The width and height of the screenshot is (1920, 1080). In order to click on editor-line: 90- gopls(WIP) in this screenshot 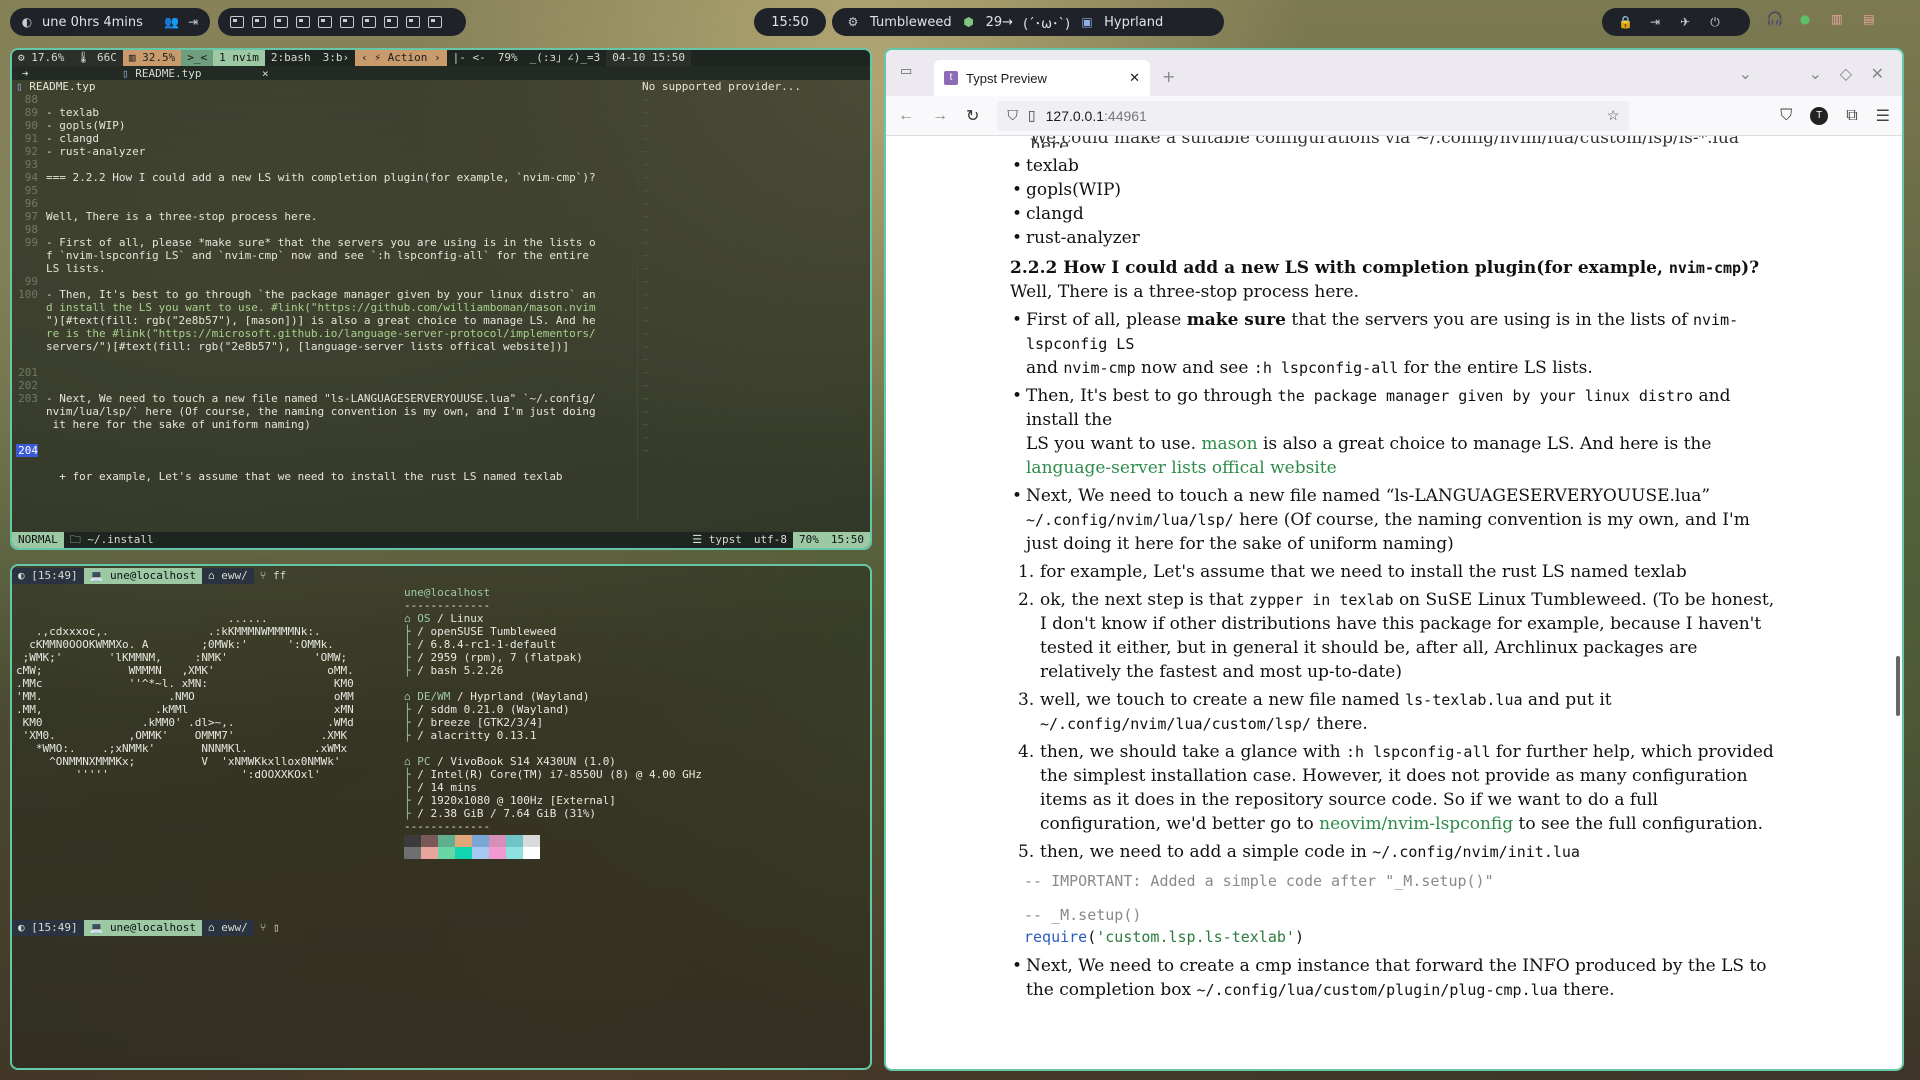, I will do `click(326, 125)`.